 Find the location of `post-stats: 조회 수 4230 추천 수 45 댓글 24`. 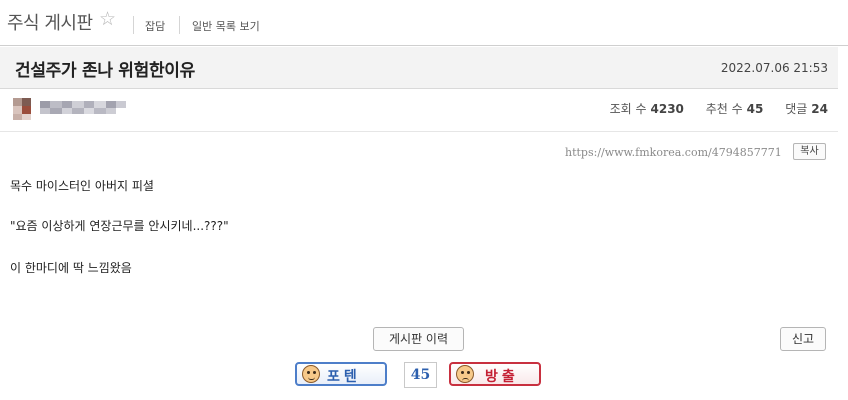

post-stats: 조회 수 4230 추천 수 45 댓글 24 is located at coordinates (719, 108).